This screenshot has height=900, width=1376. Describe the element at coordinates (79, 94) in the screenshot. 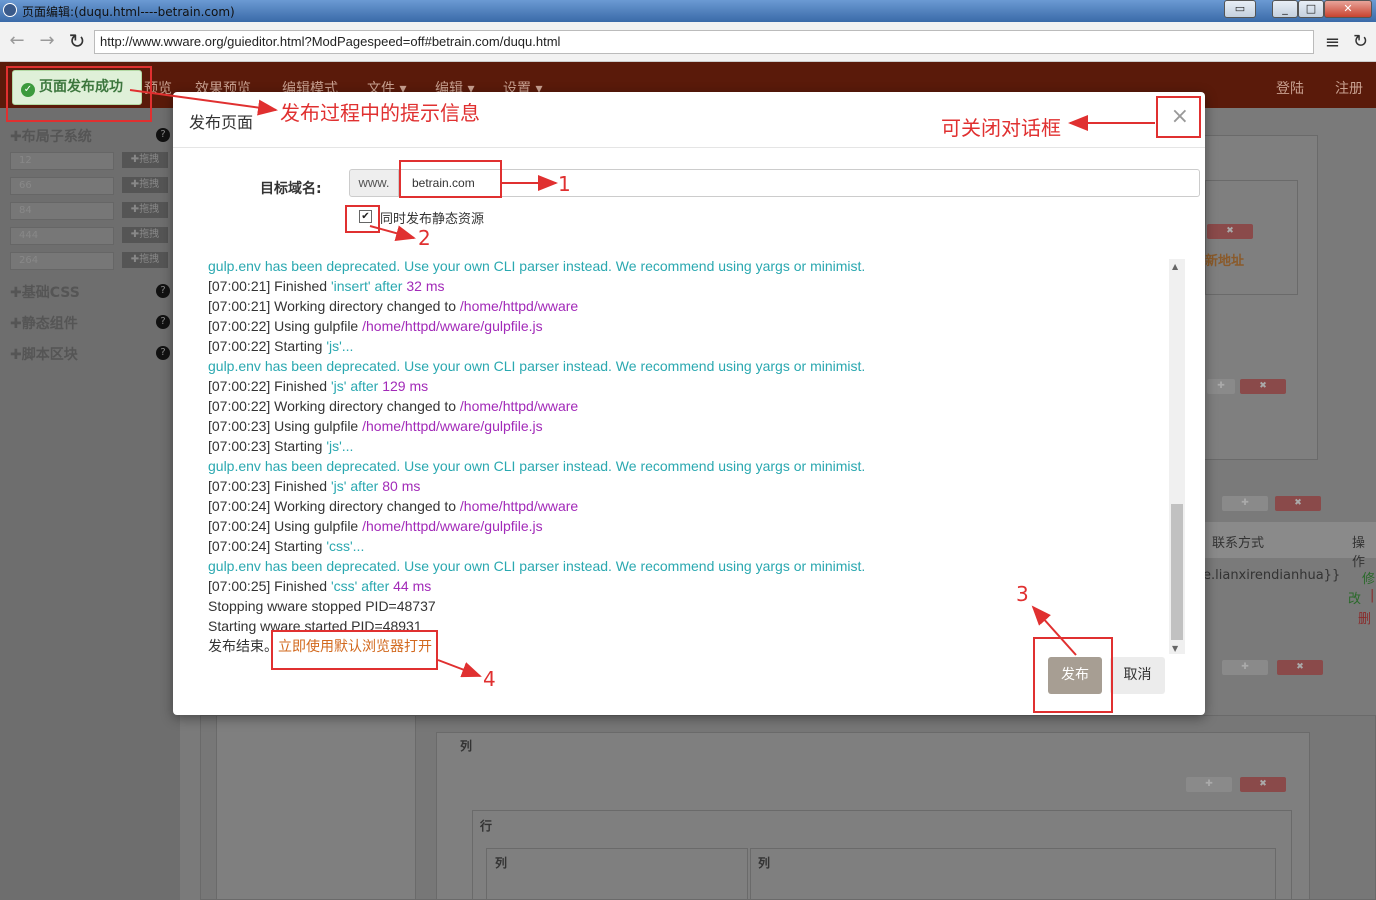

I see `annotation-box-toast` at that location.